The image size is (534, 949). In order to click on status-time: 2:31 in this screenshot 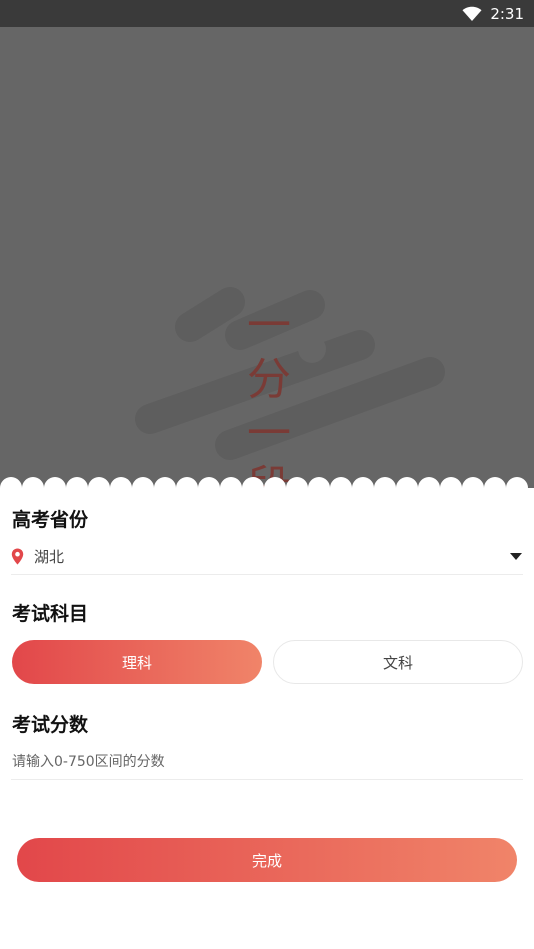, I will do `click(507, 13)`.